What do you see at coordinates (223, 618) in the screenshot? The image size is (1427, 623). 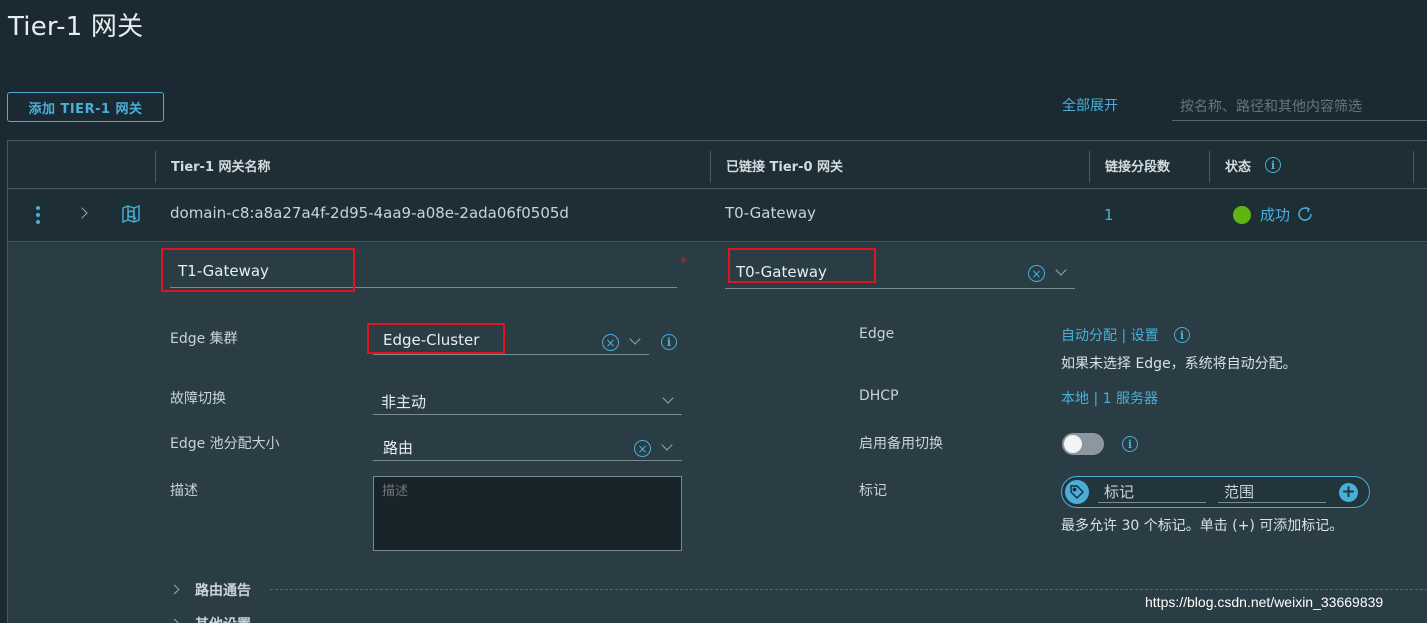 I see `section-other-settings: 其他设置` at bounding box center [223, 618].